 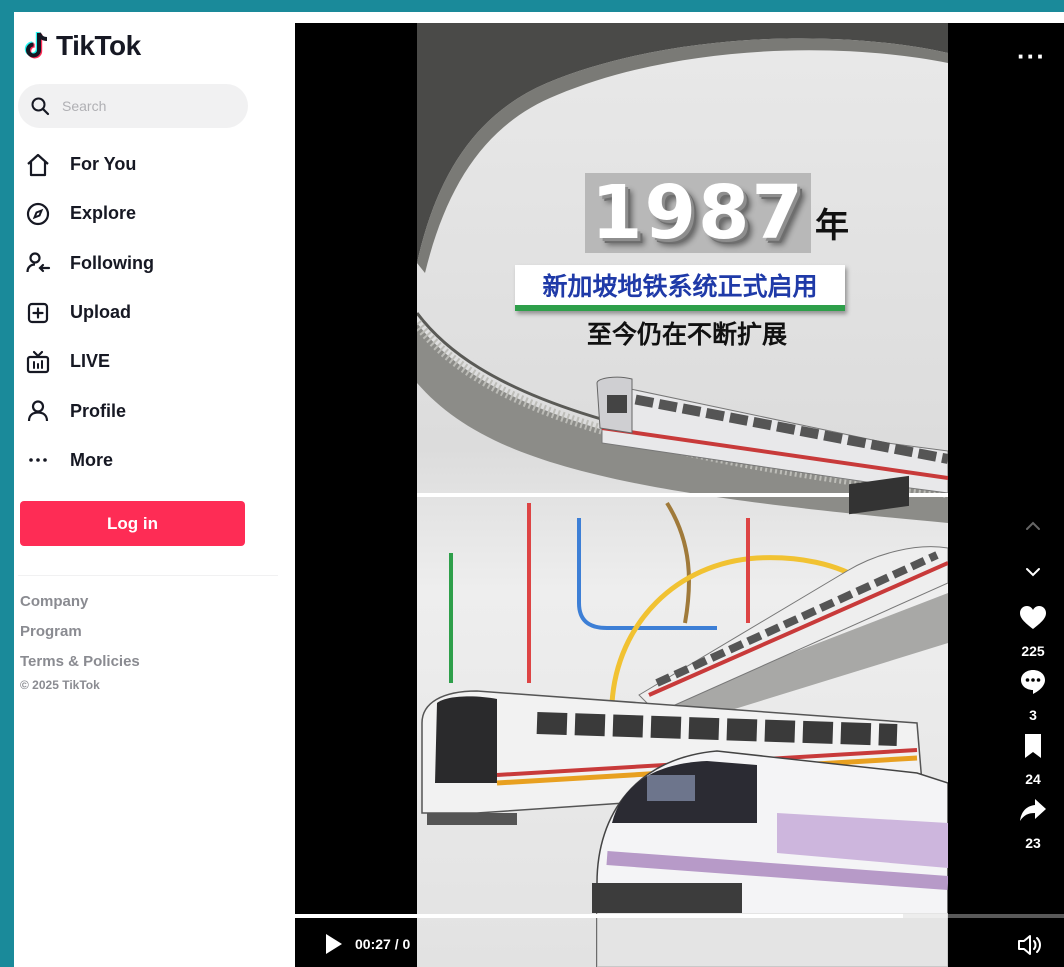 What do you see at coordinates (1033, 631) in the screenshot?
I see `like-button: 225` at bounding box center [1033, 631].